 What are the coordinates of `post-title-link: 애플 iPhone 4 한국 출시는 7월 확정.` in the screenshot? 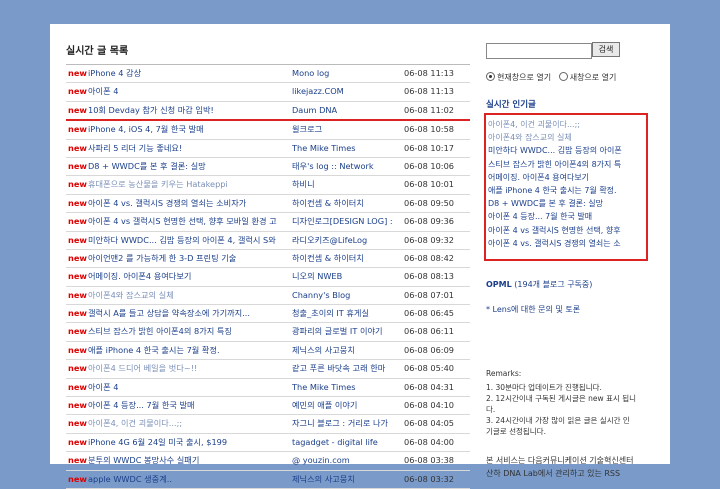 It's located at (188, 350).